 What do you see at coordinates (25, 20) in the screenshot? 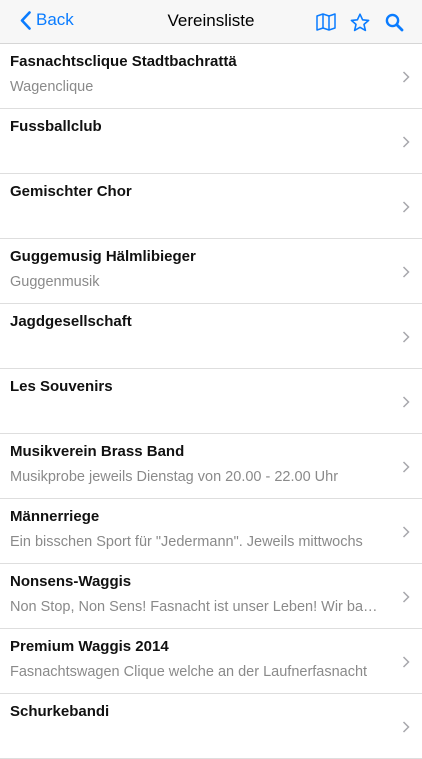
I see `chevron-left-icon` at bounding box center [25, 20].